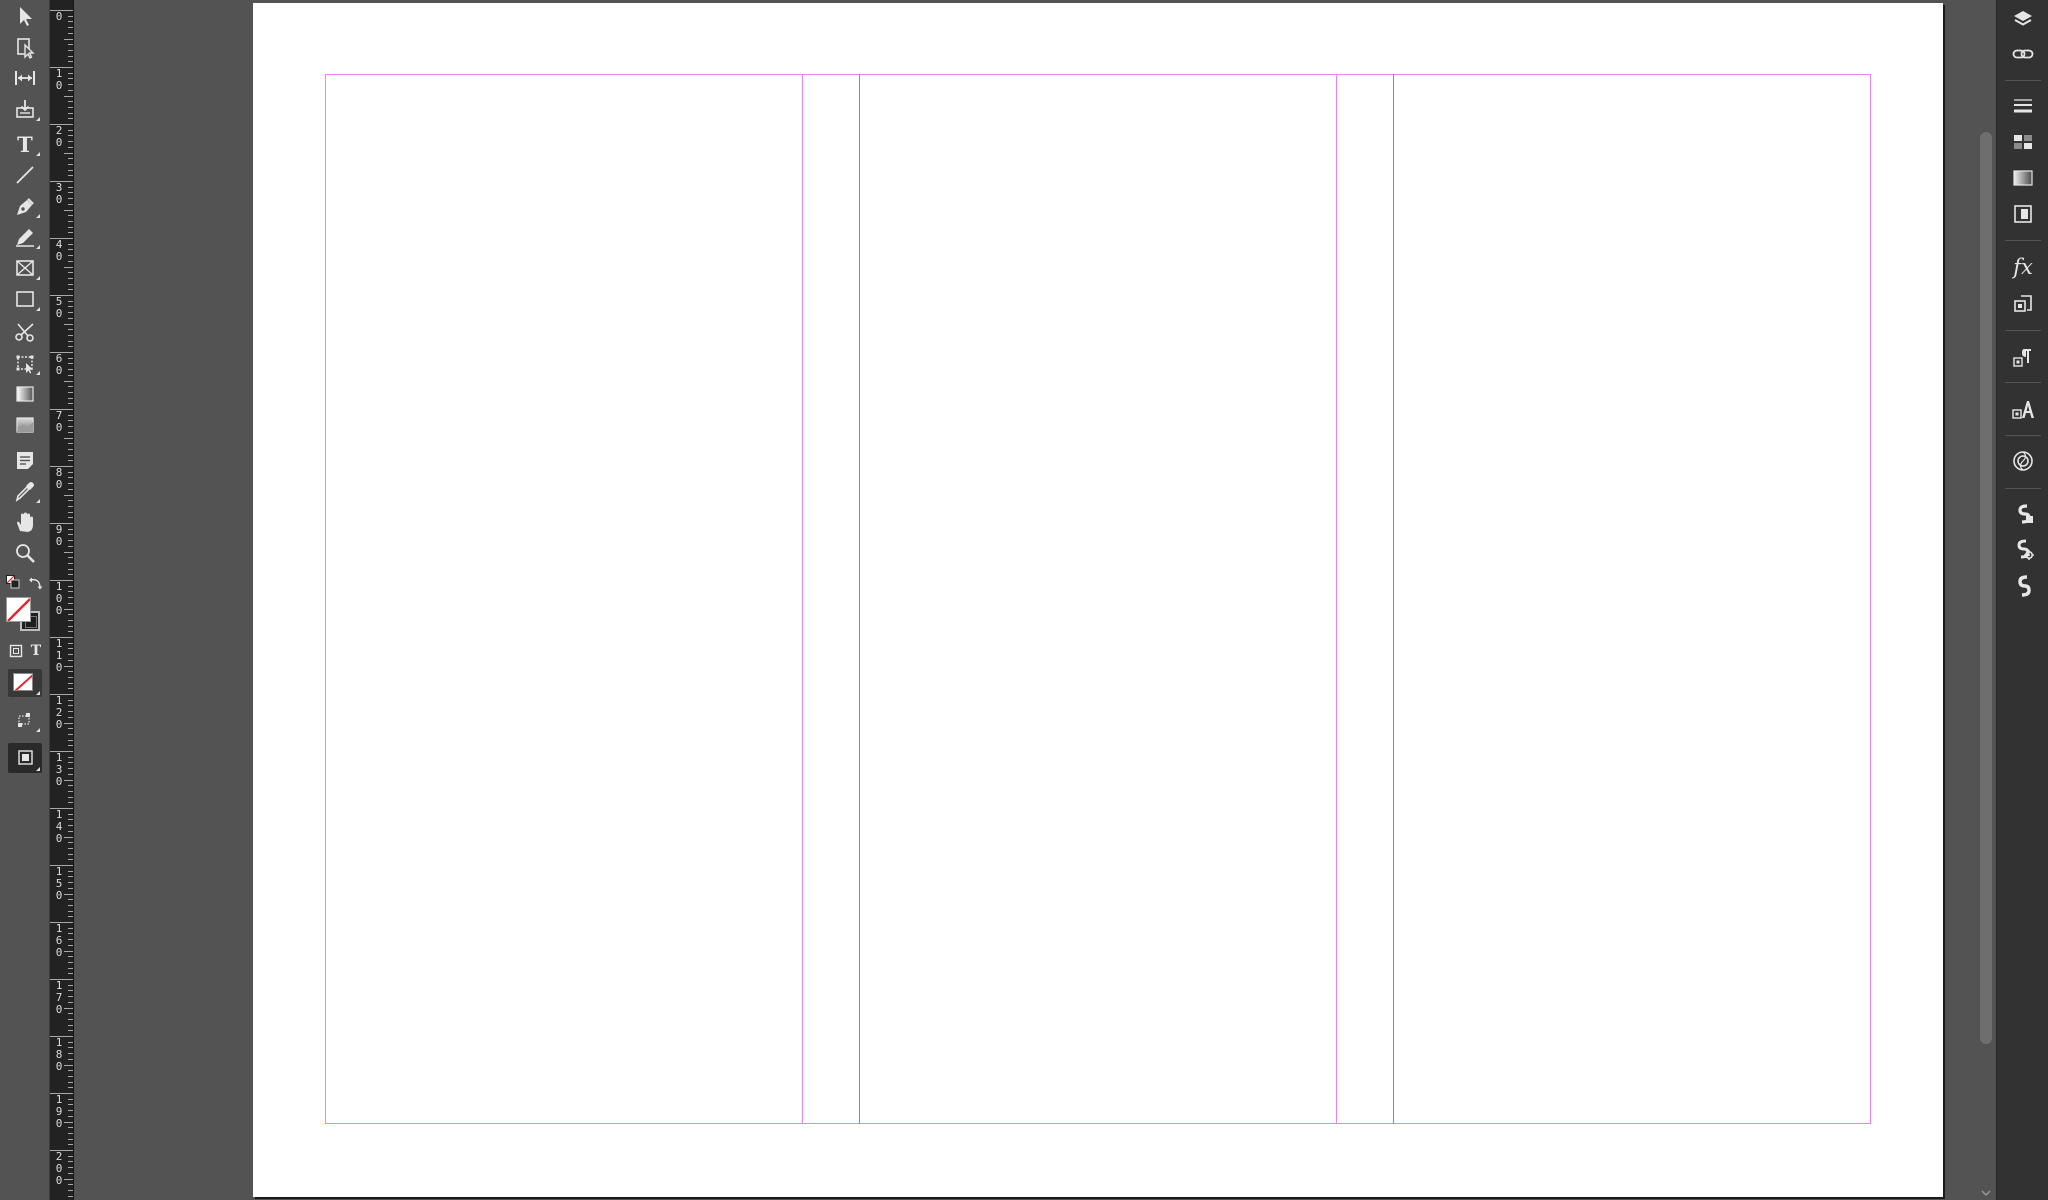  I want to click on gradient-swatch-tool, so click(25, 394).